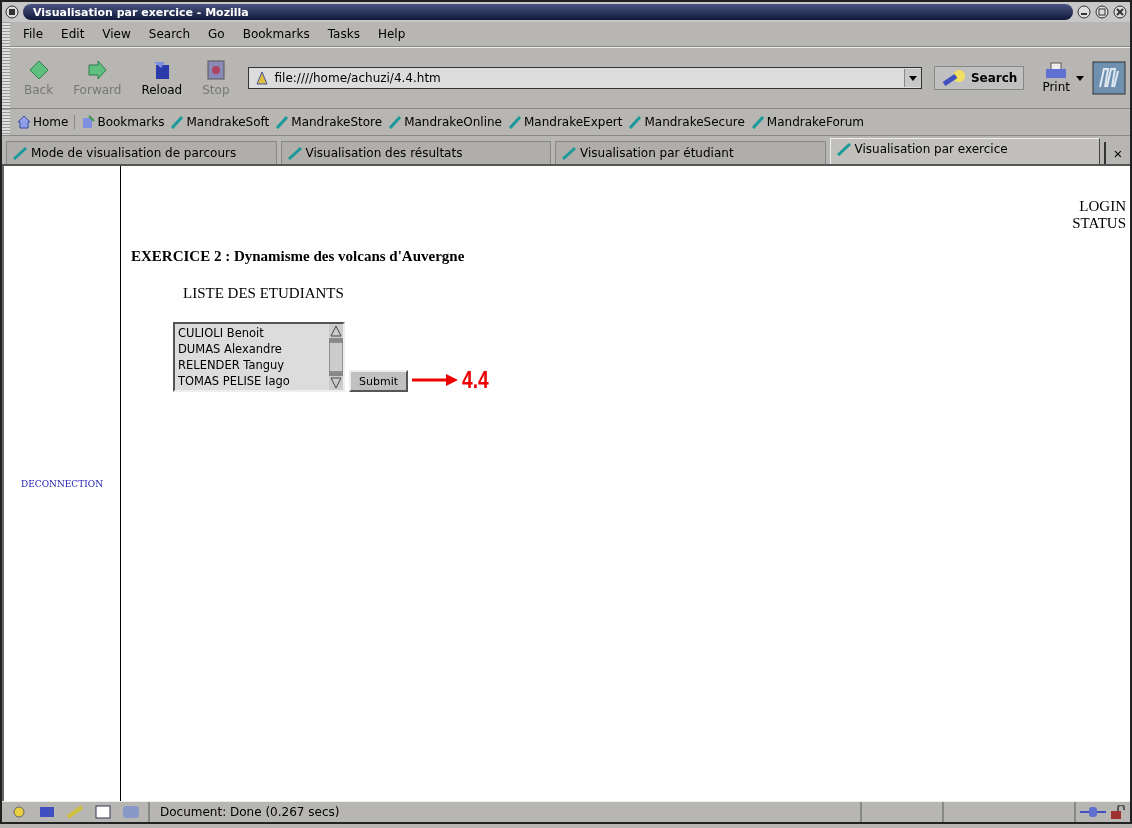 The height and width of the screenshot is (828, 1132). I want to click on scrollbar, so click(336, 357).